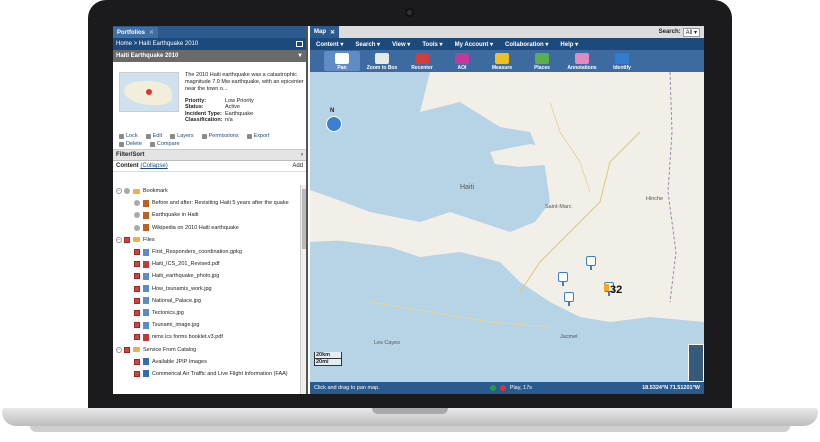 This screenshot has height=442, width=820. I want to click on tree-item: How_tsunamis_work.jpg, so click(207, 289).